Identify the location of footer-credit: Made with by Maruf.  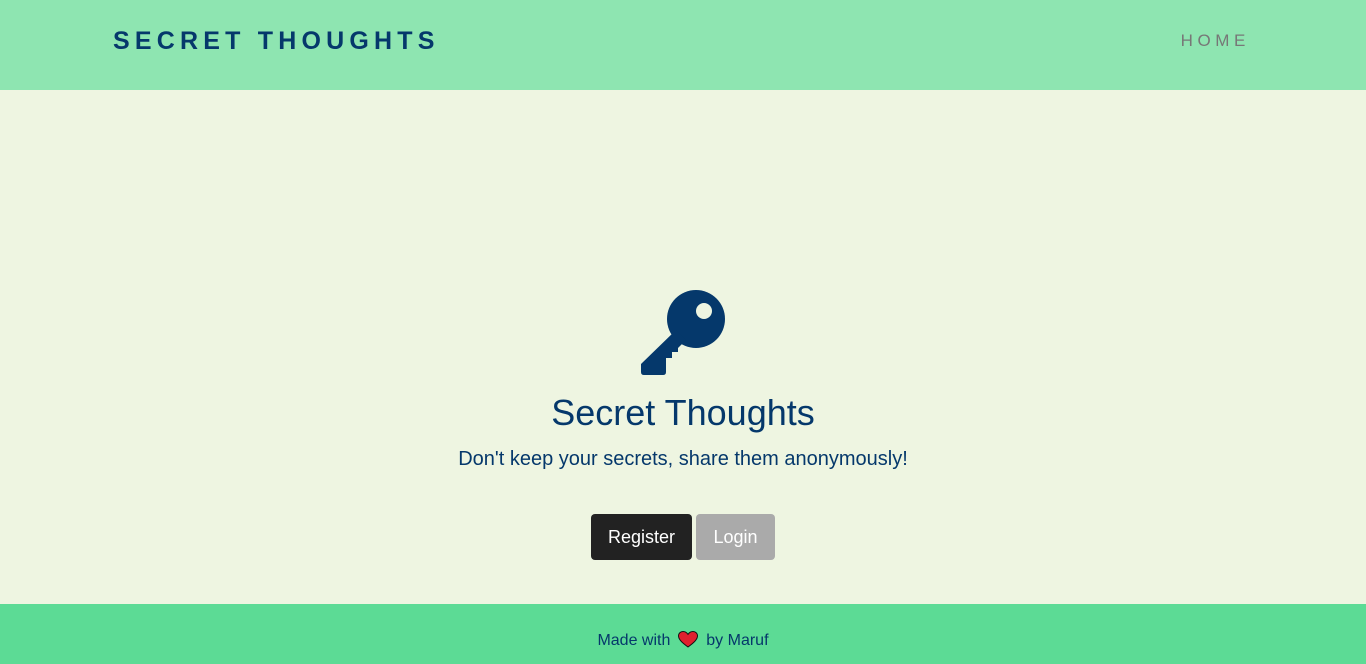
(683, 640).